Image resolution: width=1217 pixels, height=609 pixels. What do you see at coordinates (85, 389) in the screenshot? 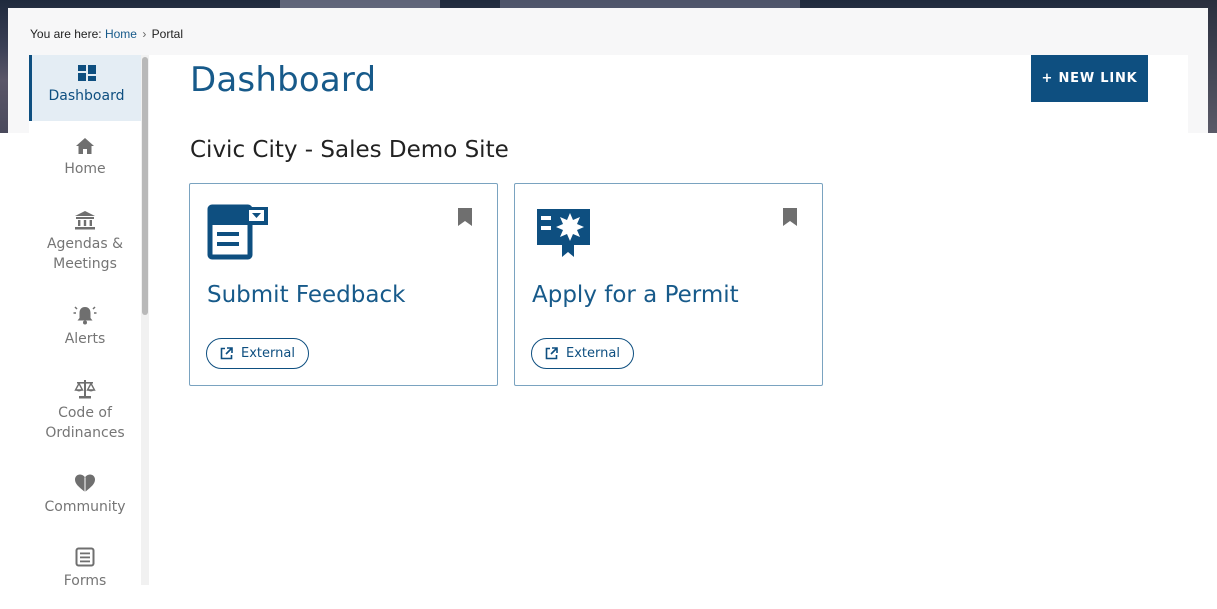
I see `scales-icon` at bounding box center [85, 389].